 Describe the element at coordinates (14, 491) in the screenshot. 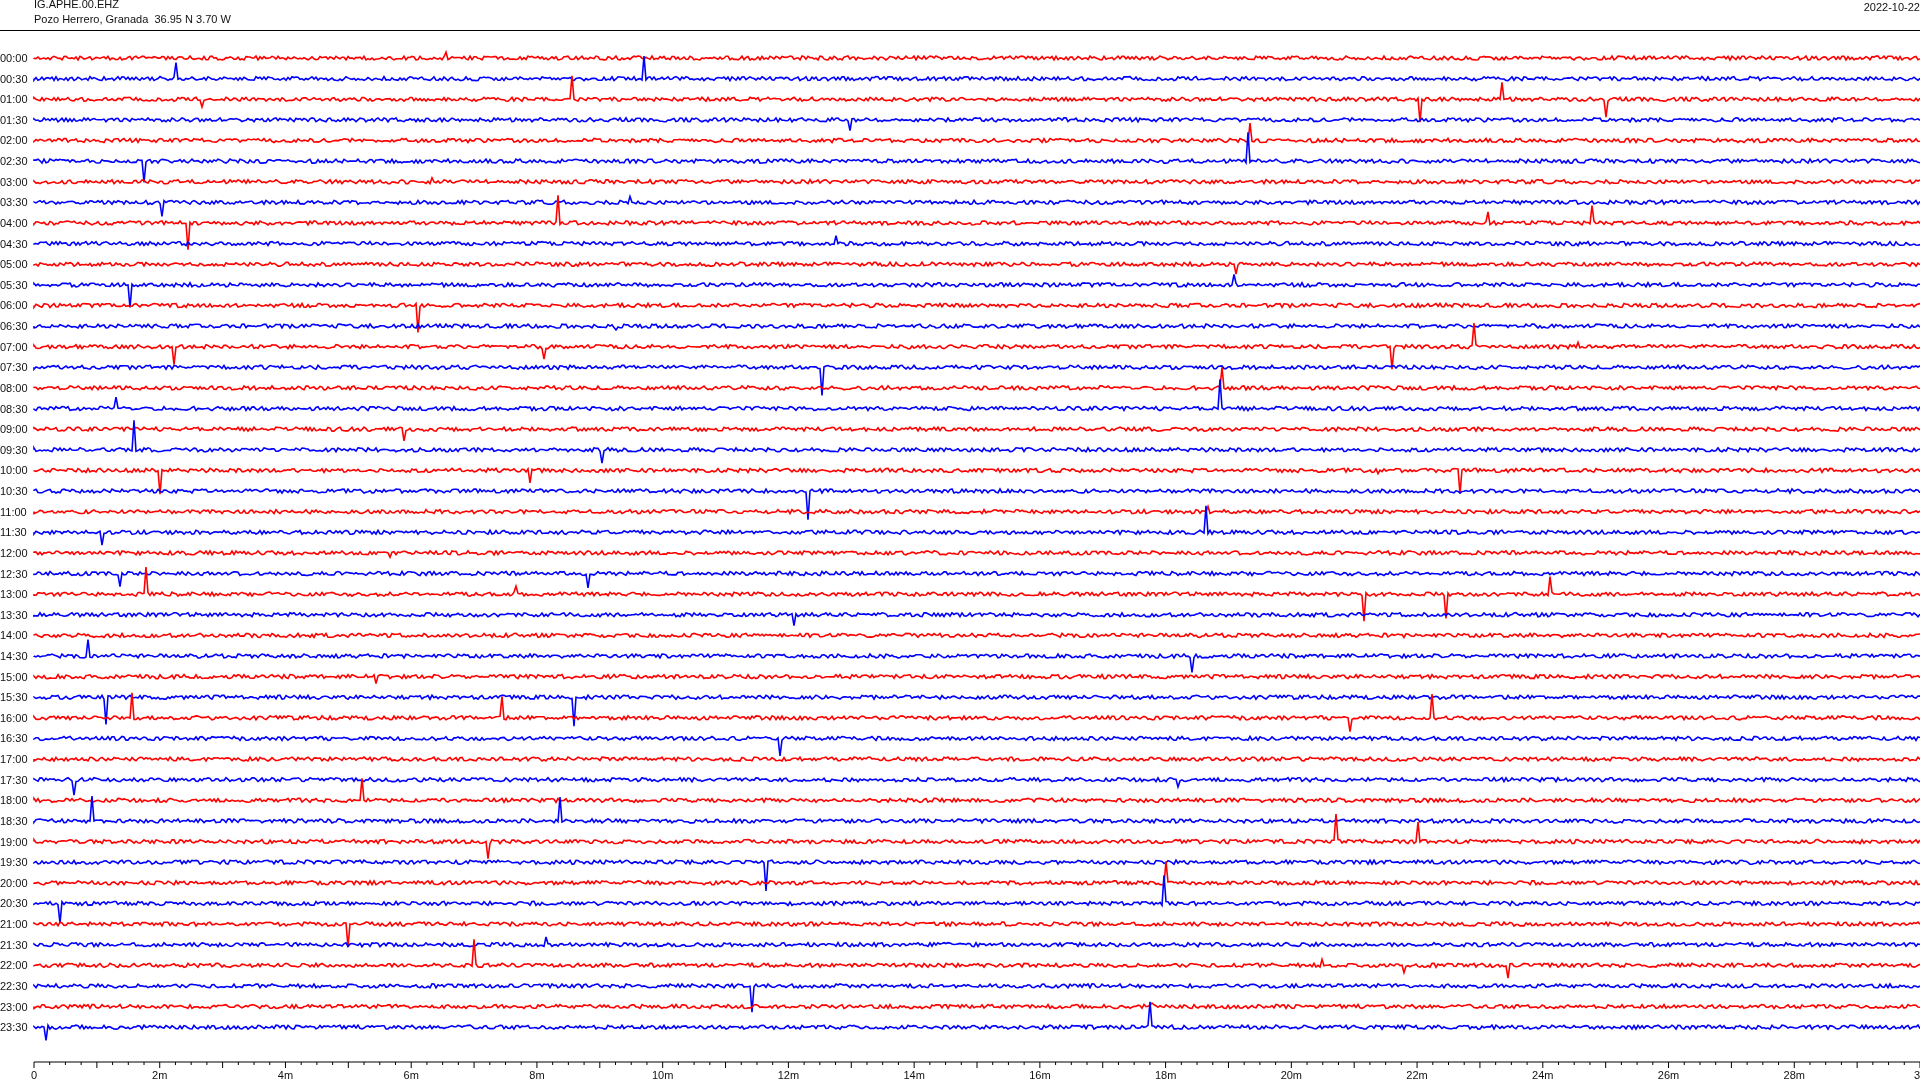

I see `time-label: 10:30` at that location.